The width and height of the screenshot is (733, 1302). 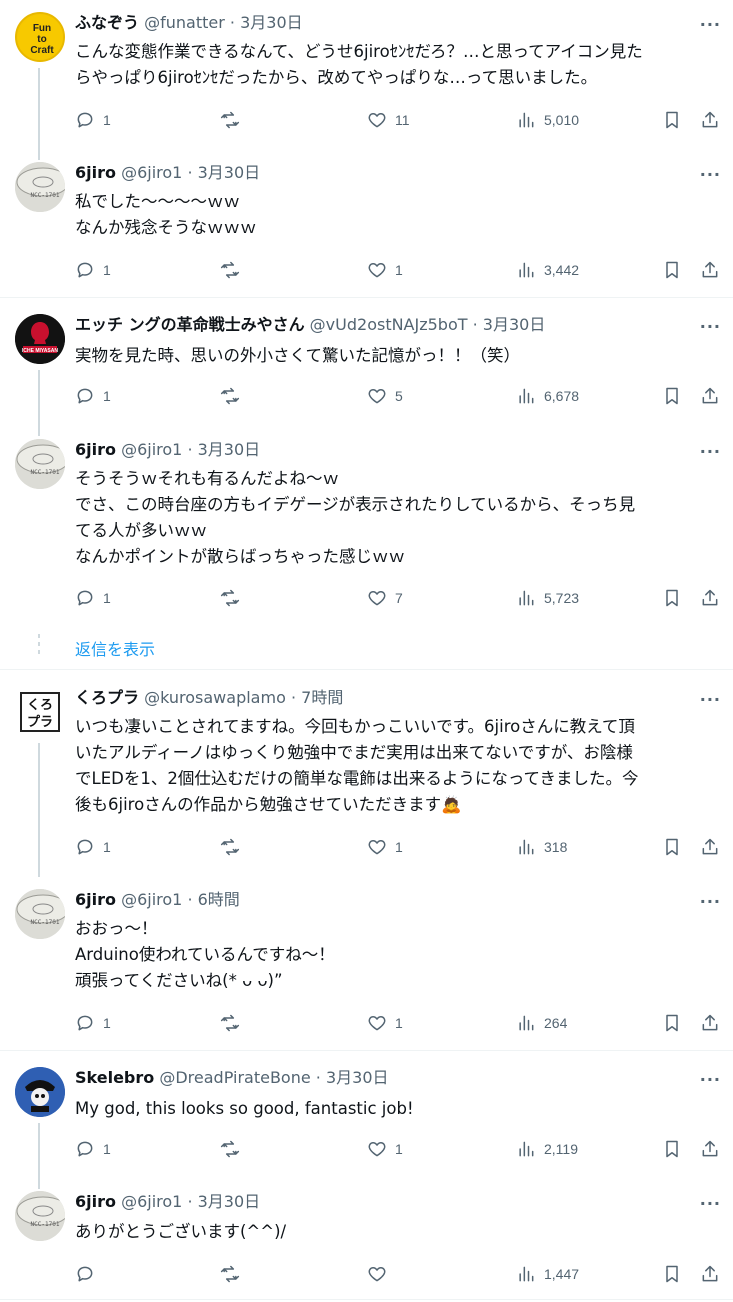 I want to click on views-button: 264, so click(x=541, y=1023).